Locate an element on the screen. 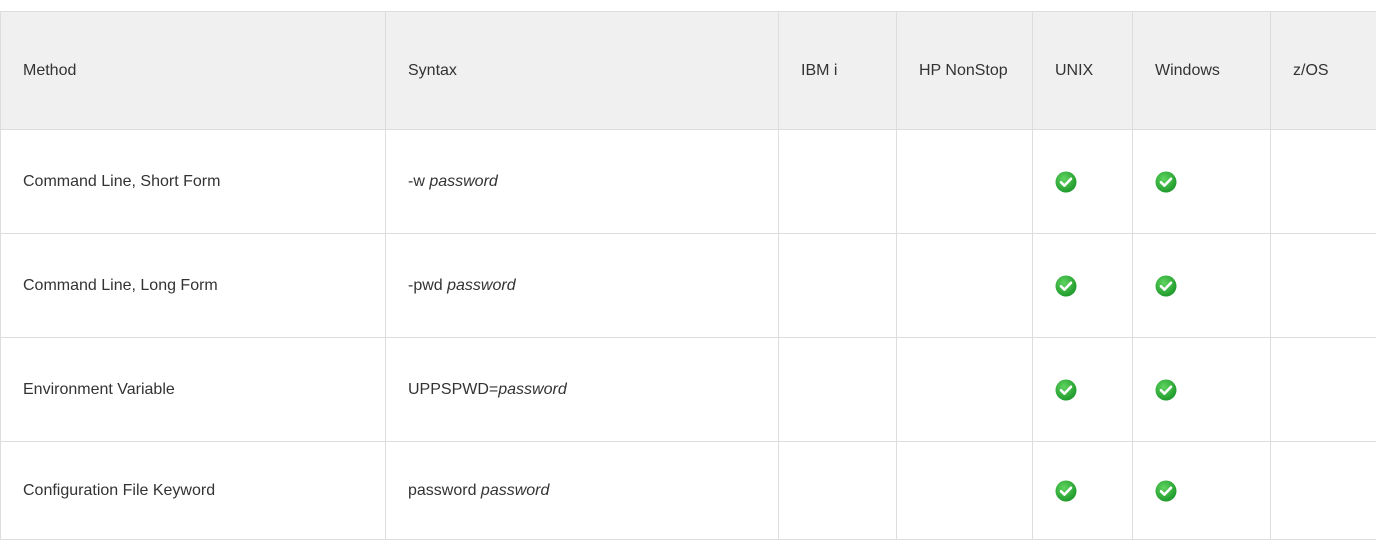 The height and width of the screenshot is (544, 1376). method-cell: Command Line, Short Form is located at coordinates (193, 181).